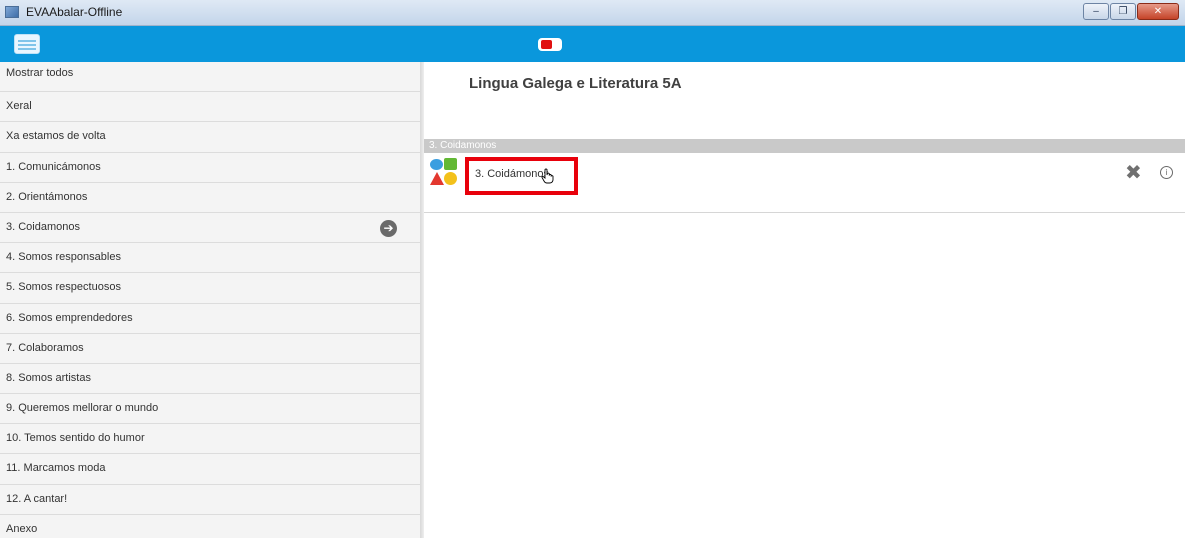 This screenshot has height=538, width=1185. Describe the element at coordinates (1096, 11) in the screenshot. I see `minimize-button: ‒` at that location.